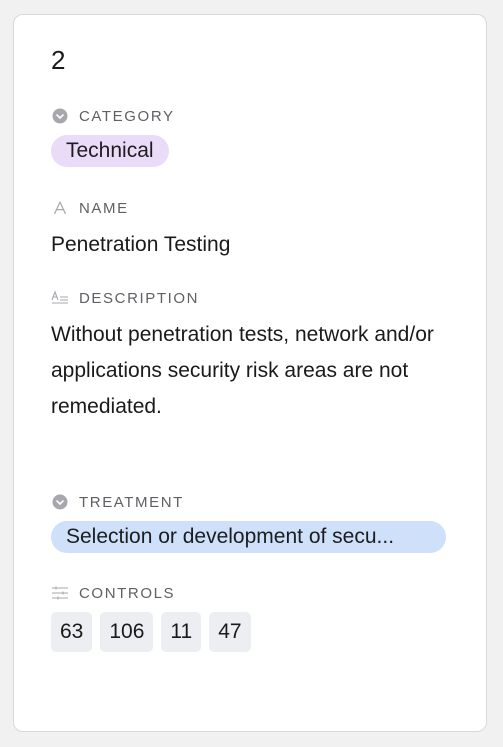  What do you see at coordinates (257, 593) in the screenshot?
I see `field-header-controls: CONTROLS` at bounding box center [257, 593].